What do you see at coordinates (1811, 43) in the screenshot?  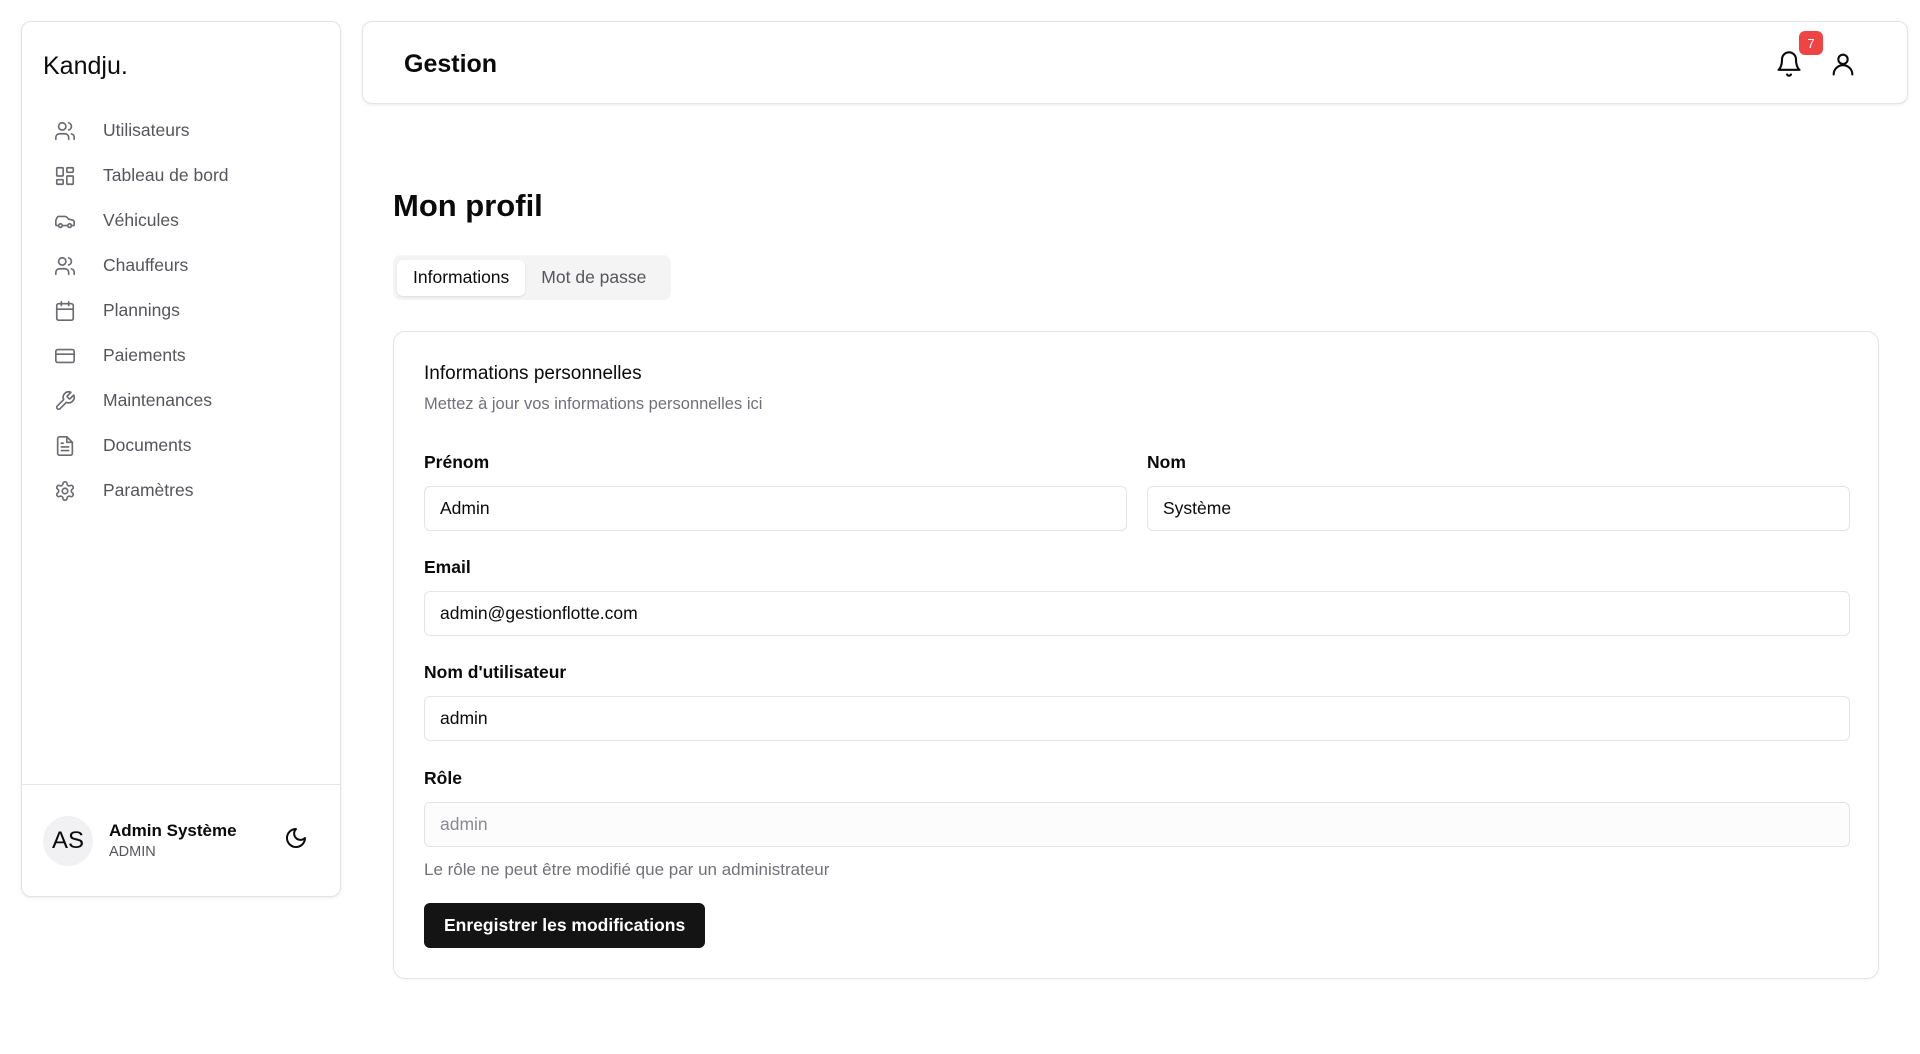 I see `notification-badge: 7` at bounding box center [1811, 43].